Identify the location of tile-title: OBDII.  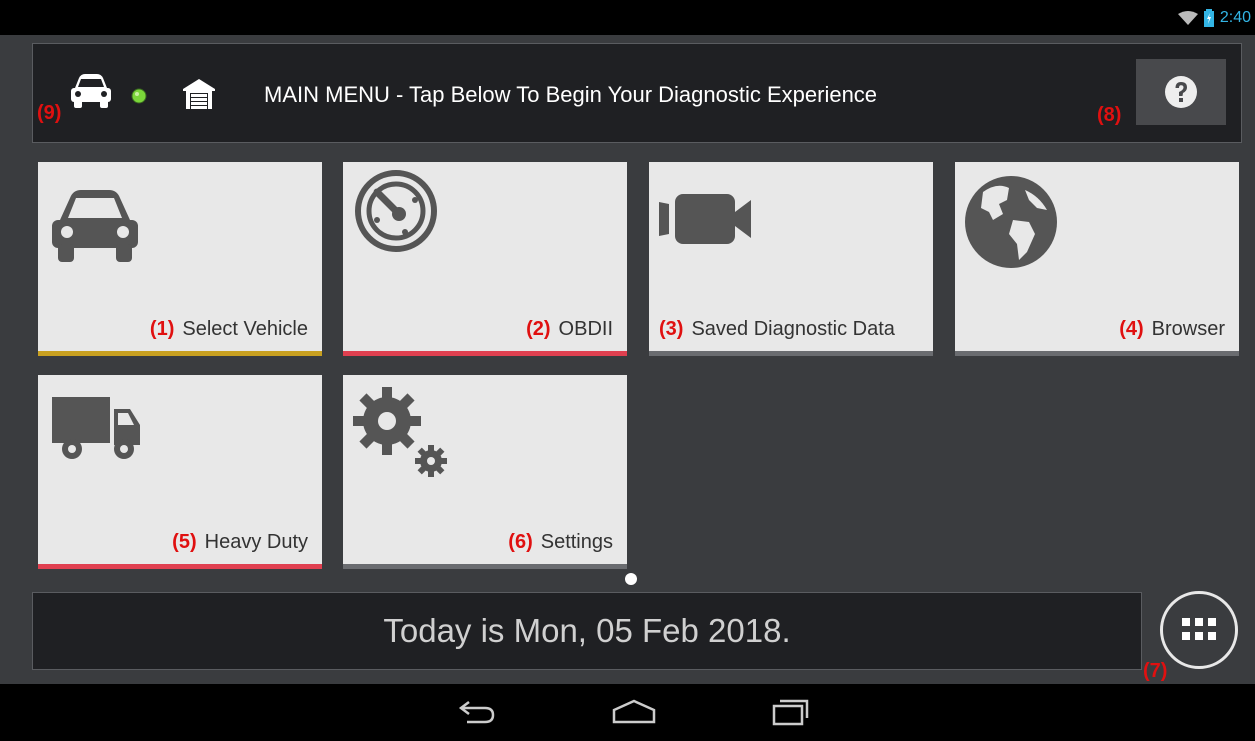
(585, 329).